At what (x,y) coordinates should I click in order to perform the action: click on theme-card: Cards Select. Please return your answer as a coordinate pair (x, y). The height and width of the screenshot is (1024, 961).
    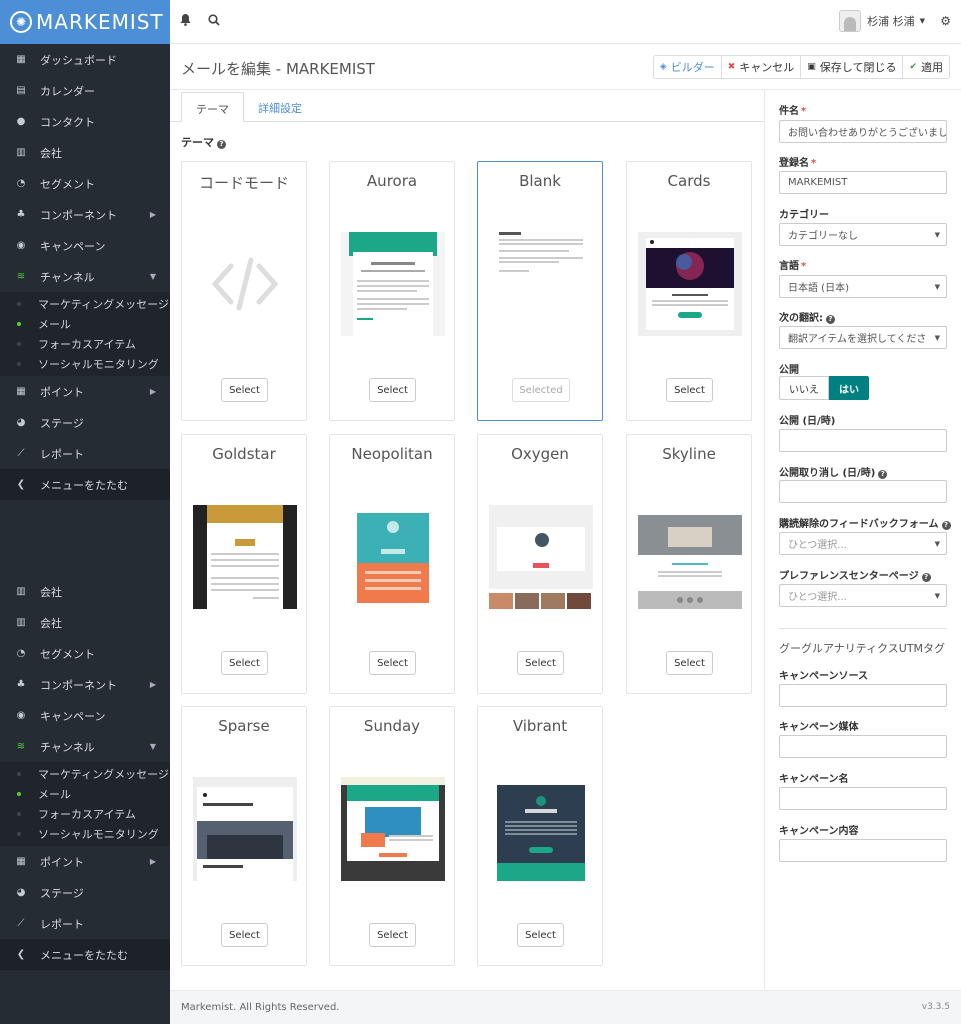
    Looking at the image, I should click on (689, 291).